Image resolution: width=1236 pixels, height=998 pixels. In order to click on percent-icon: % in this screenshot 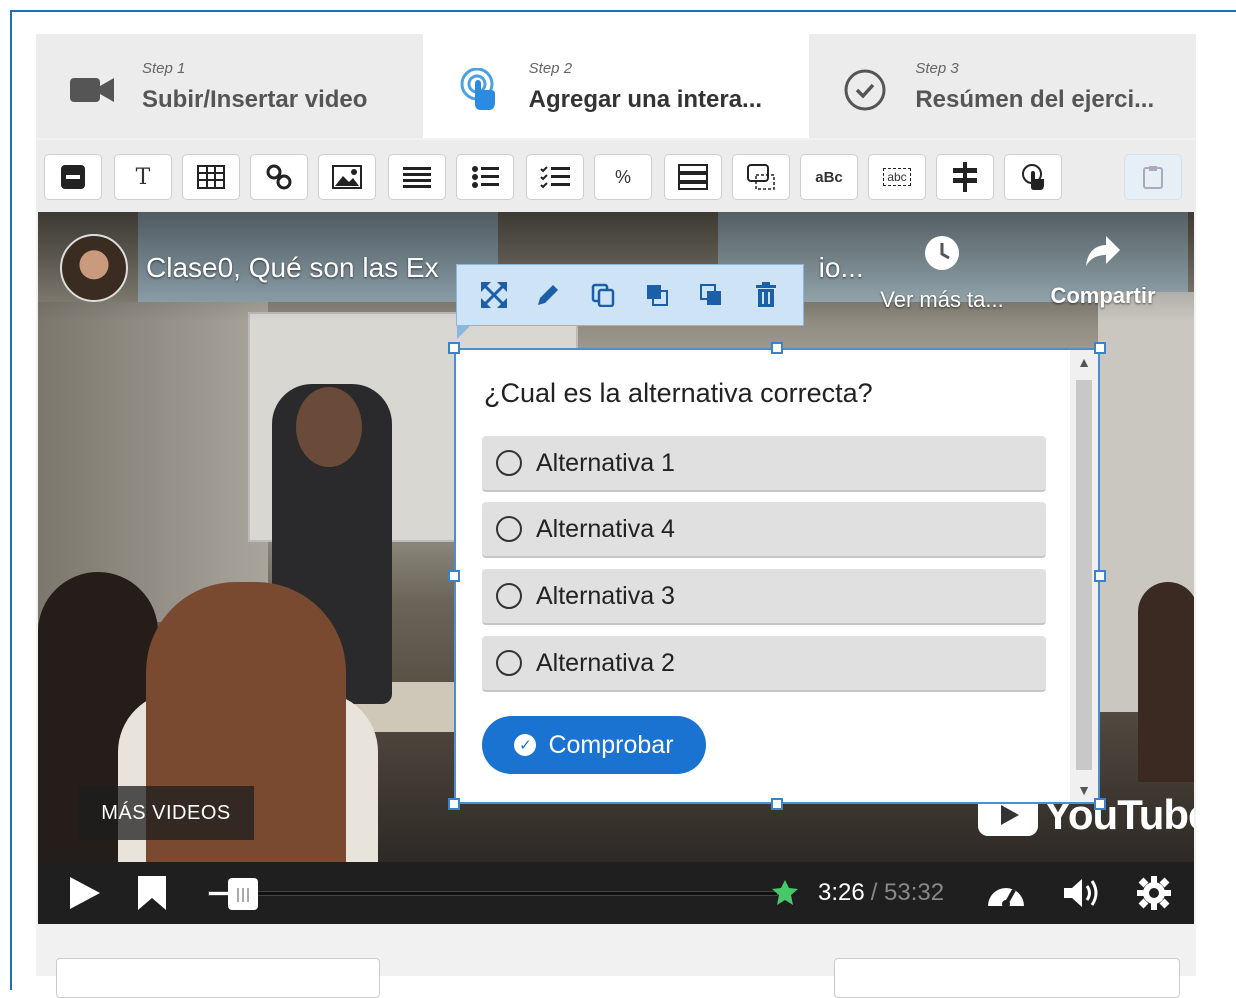, I will do `click(623, 177)`.